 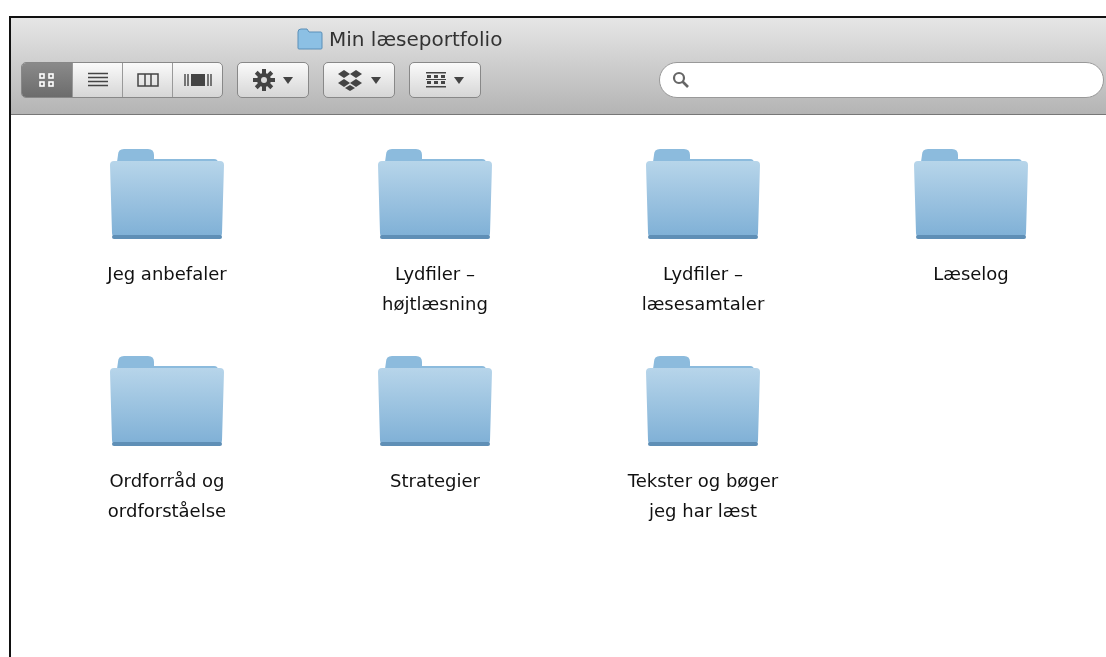 I want to click on folder-name: Ordforråd og ordforståelse, so click(x=167, y=496).